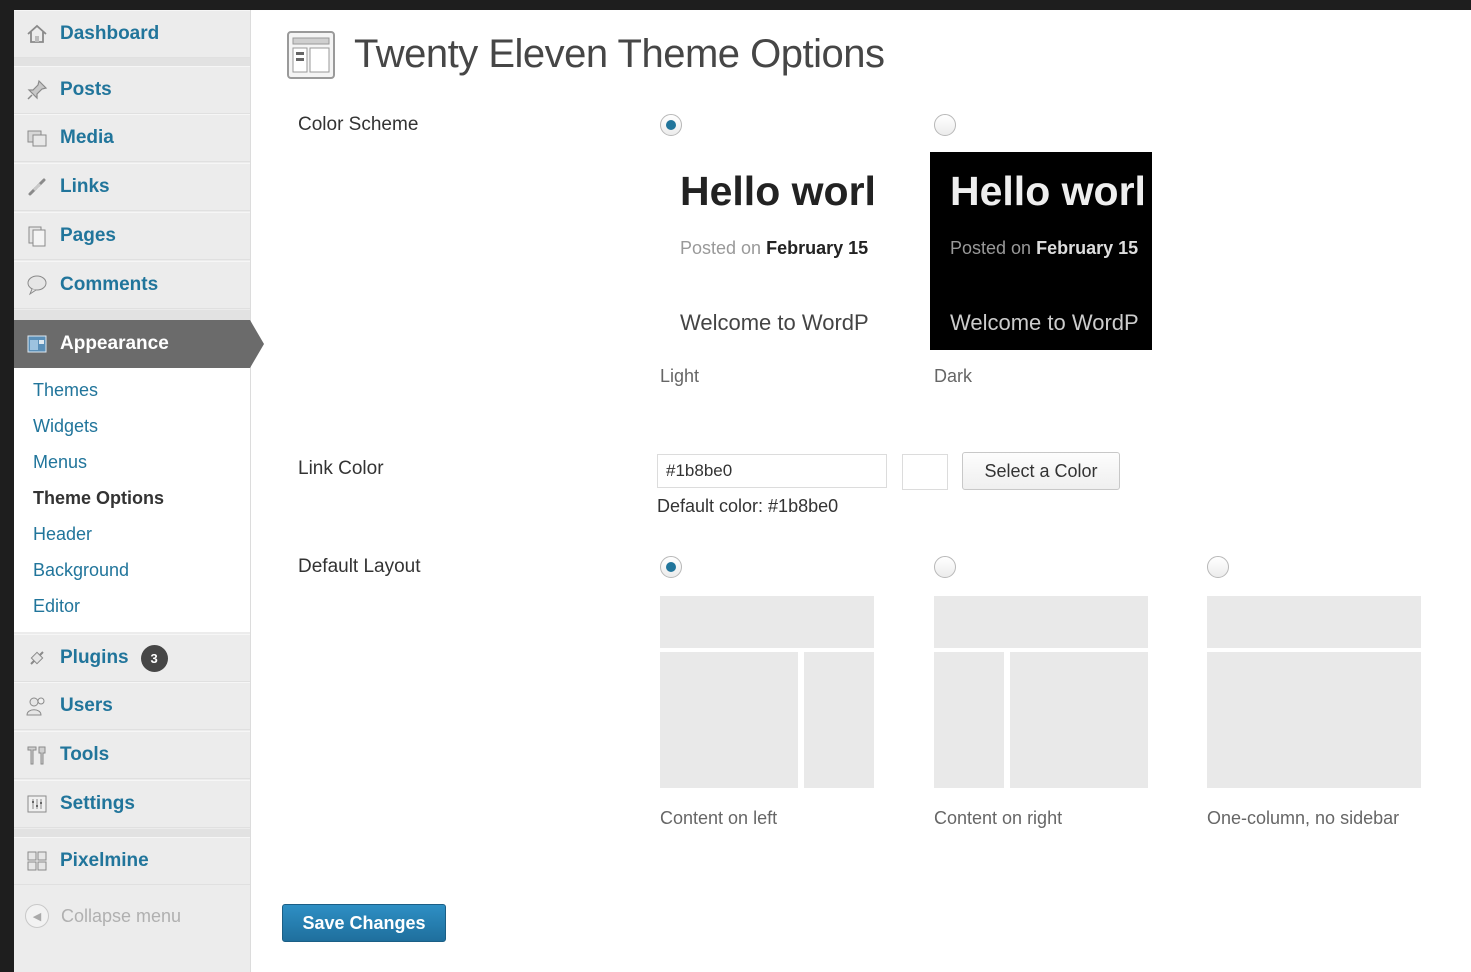 This screenshot has height=972, width=1471. Describe the element at coordinates (85, 186) in the screenshot. I see `menu-label: Links` at that location.